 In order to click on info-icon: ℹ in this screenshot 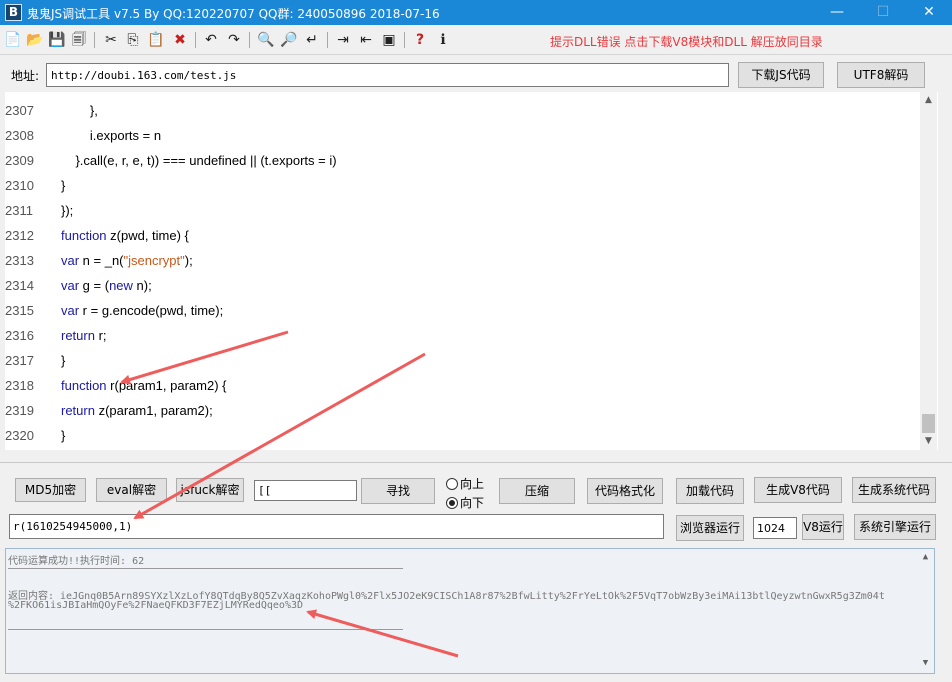, I will do `click(443, 40)`.